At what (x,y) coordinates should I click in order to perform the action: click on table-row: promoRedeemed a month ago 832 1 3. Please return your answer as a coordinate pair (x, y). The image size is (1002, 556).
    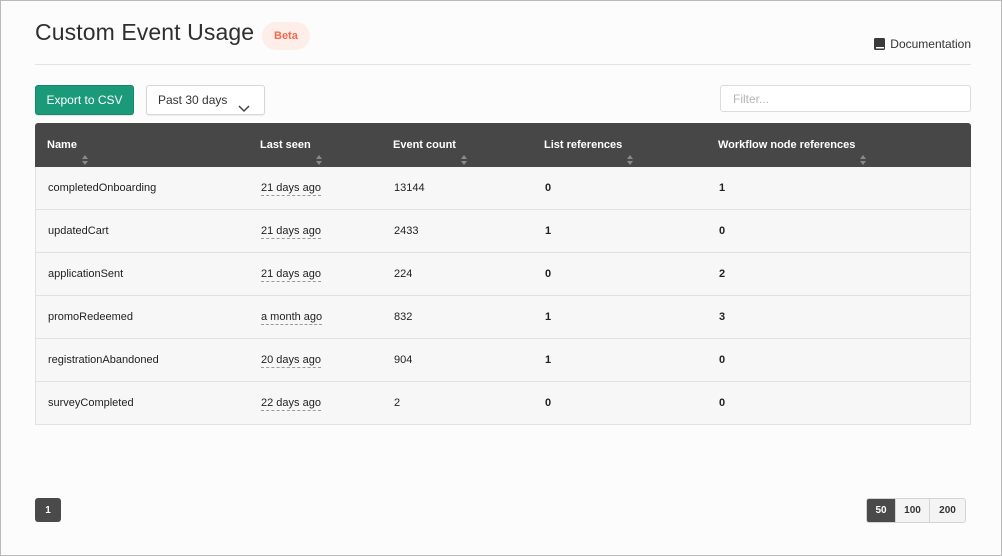
    Looking at the image, I should click on (503, 317).